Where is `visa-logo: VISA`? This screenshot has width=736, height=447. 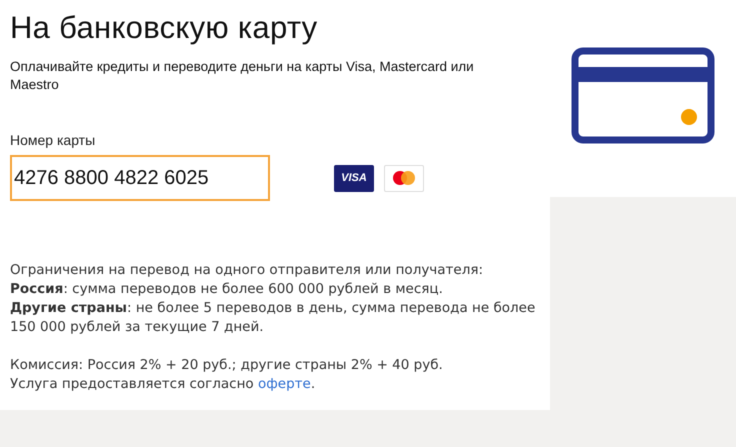
visa-logo: VISA is located at coordinates (354, 178).